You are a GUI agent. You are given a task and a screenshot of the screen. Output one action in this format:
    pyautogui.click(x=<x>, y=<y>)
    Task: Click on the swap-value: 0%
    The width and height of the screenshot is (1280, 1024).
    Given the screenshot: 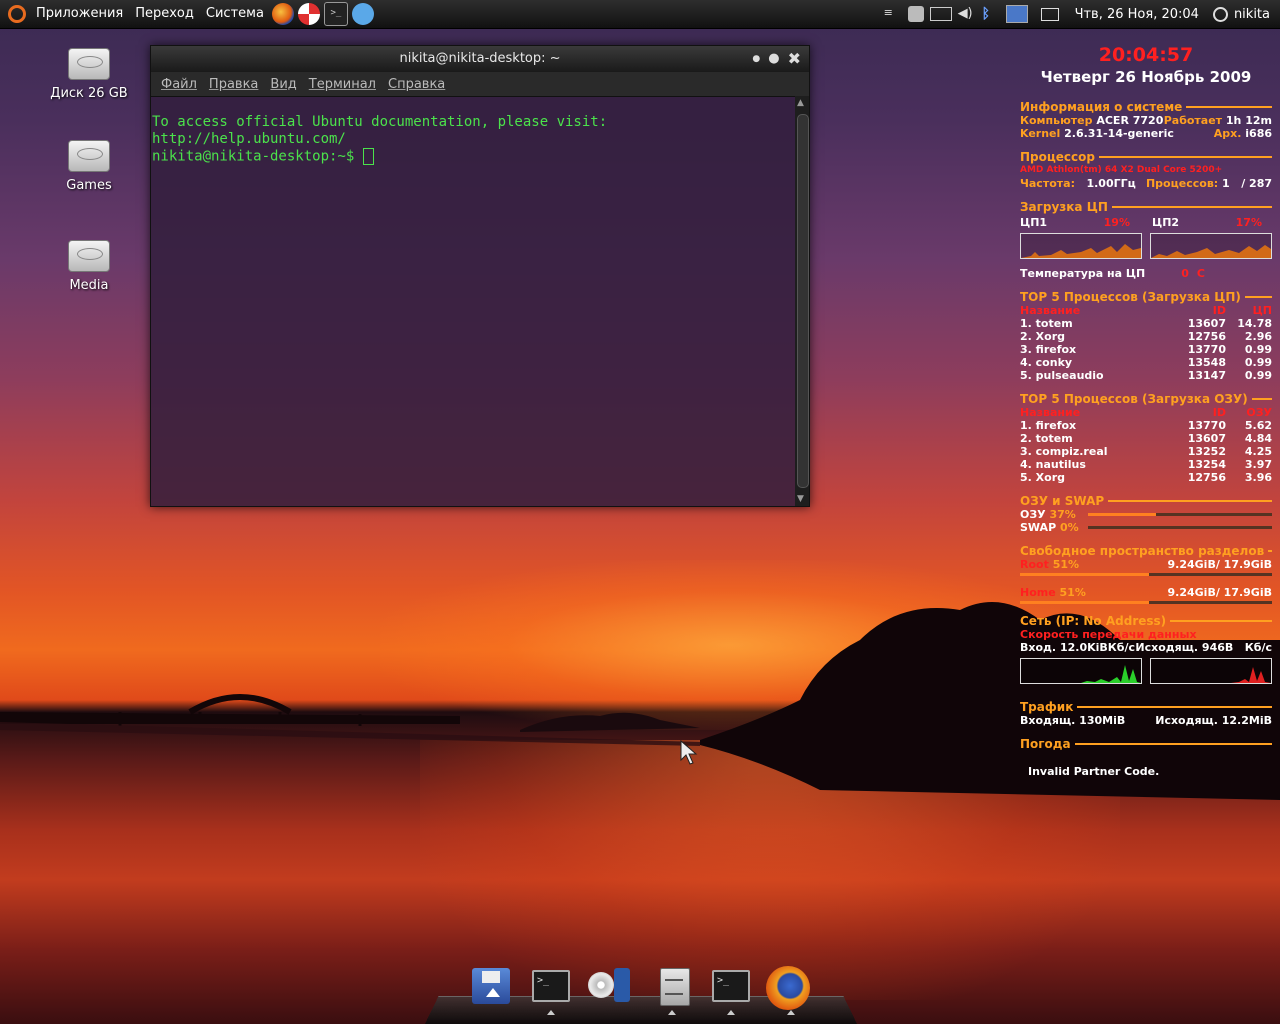 What is the action you would take?
    pyautogui.click(x=1069, y=527)
    